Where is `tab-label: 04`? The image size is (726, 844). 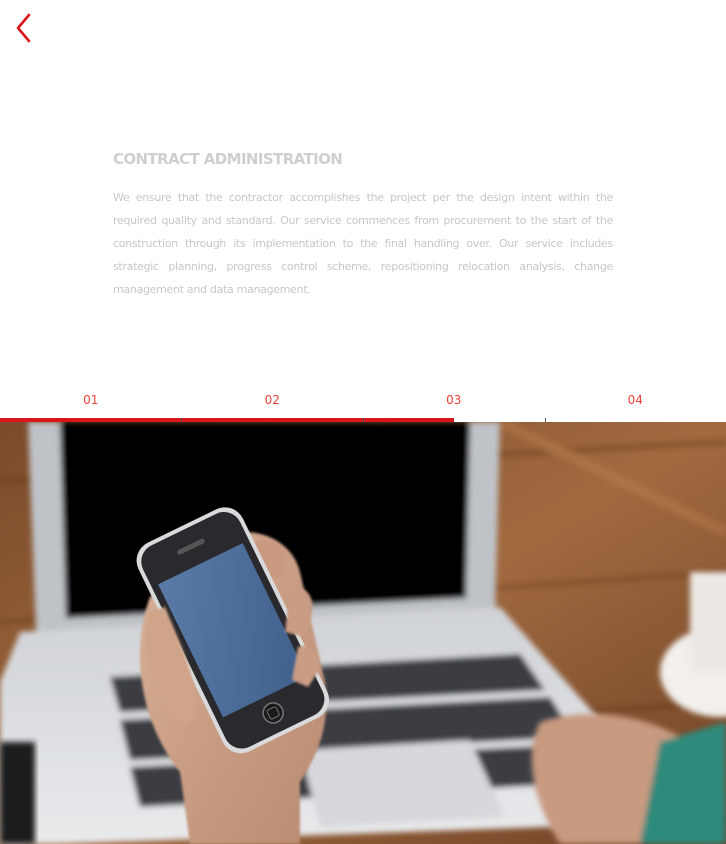
tab-label: 04 is located at coordinates (635, 400).